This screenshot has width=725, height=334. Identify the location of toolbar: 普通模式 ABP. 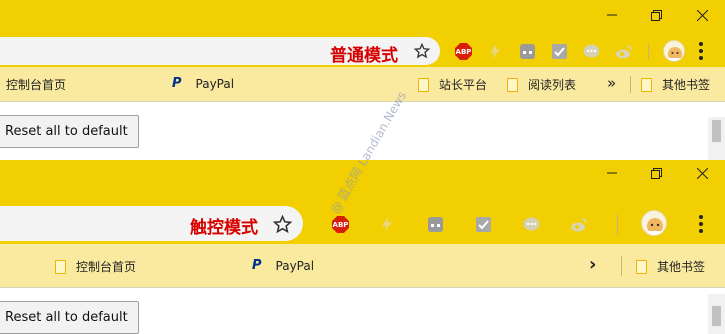
(362, 51).